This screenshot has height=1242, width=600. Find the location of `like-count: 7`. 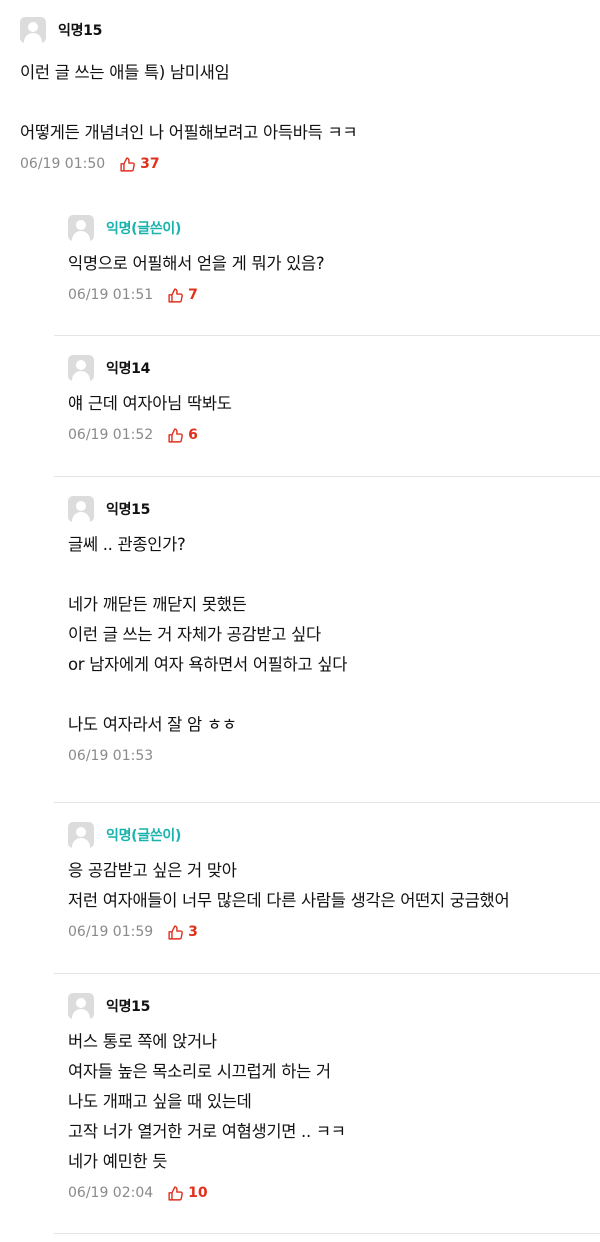

like-count: 7 is located at coordinates (193, 295).